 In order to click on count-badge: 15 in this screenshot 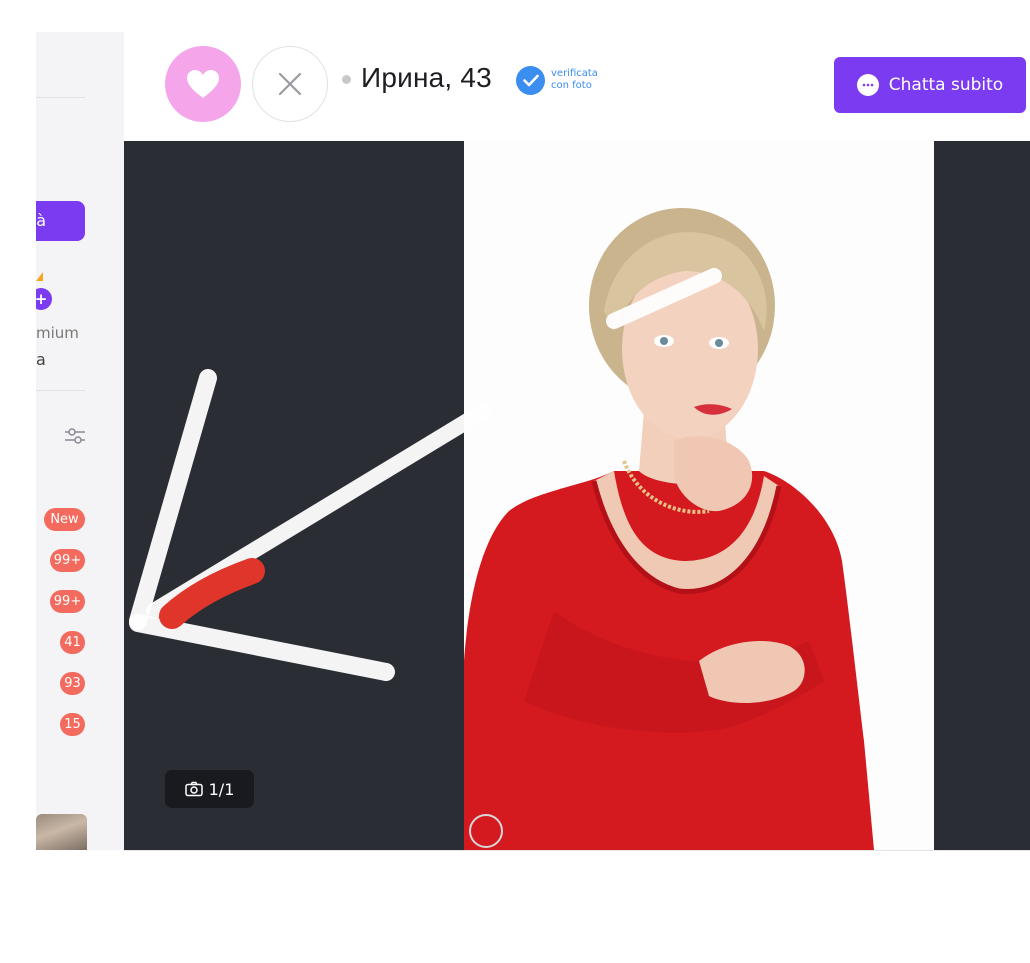, I will do `click(72, 724)`.